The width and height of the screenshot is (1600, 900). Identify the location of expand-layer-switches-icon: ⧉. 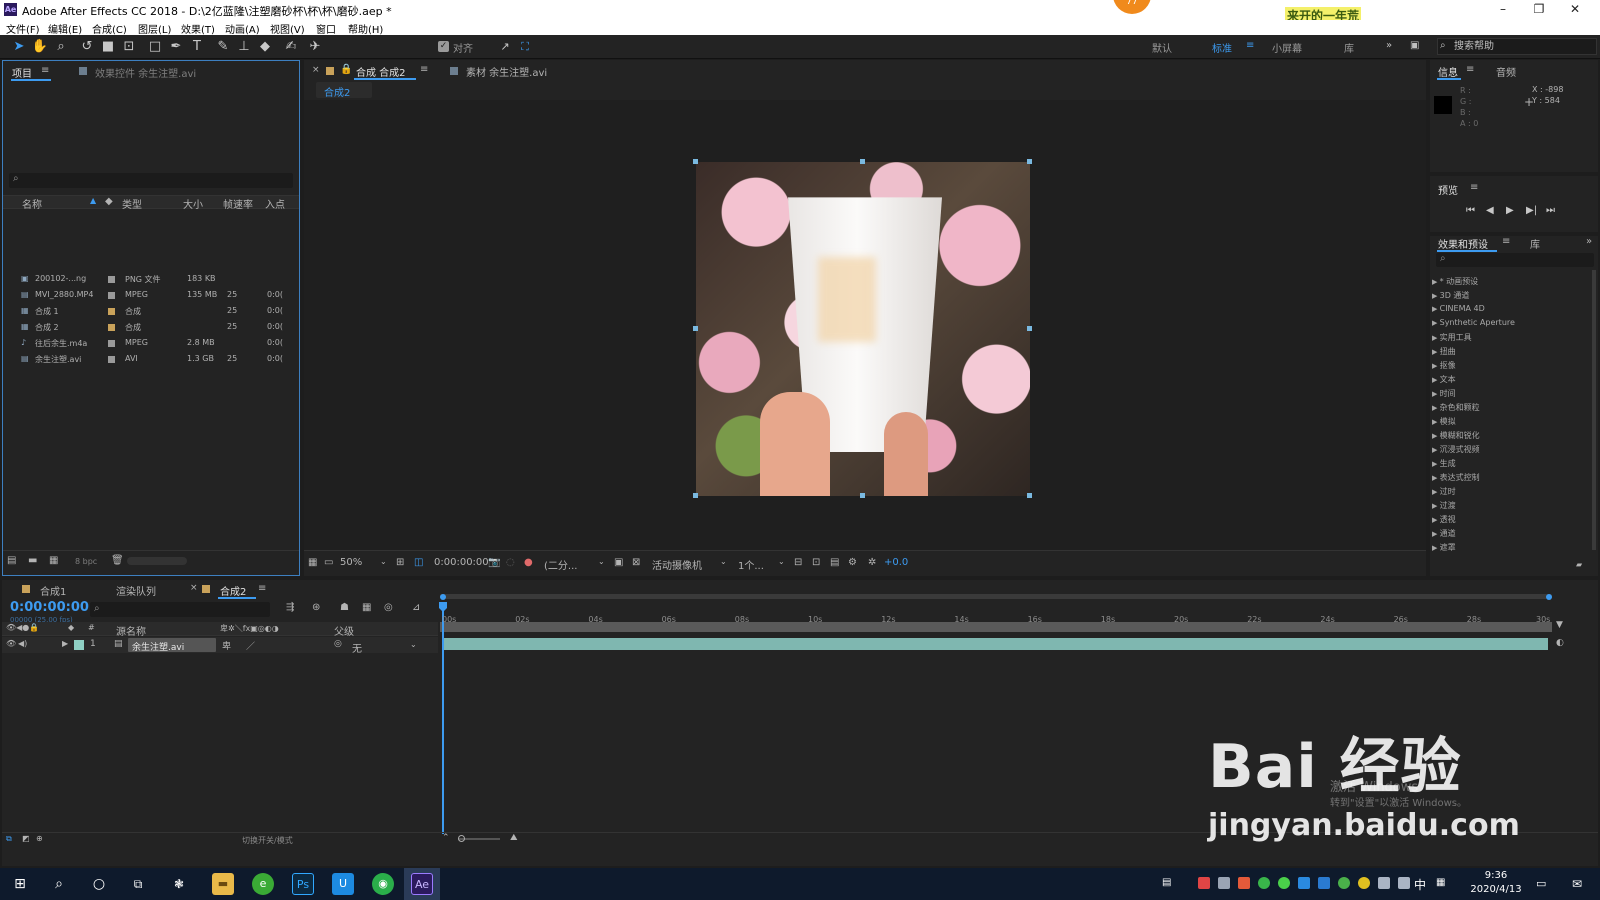
(9, 839).